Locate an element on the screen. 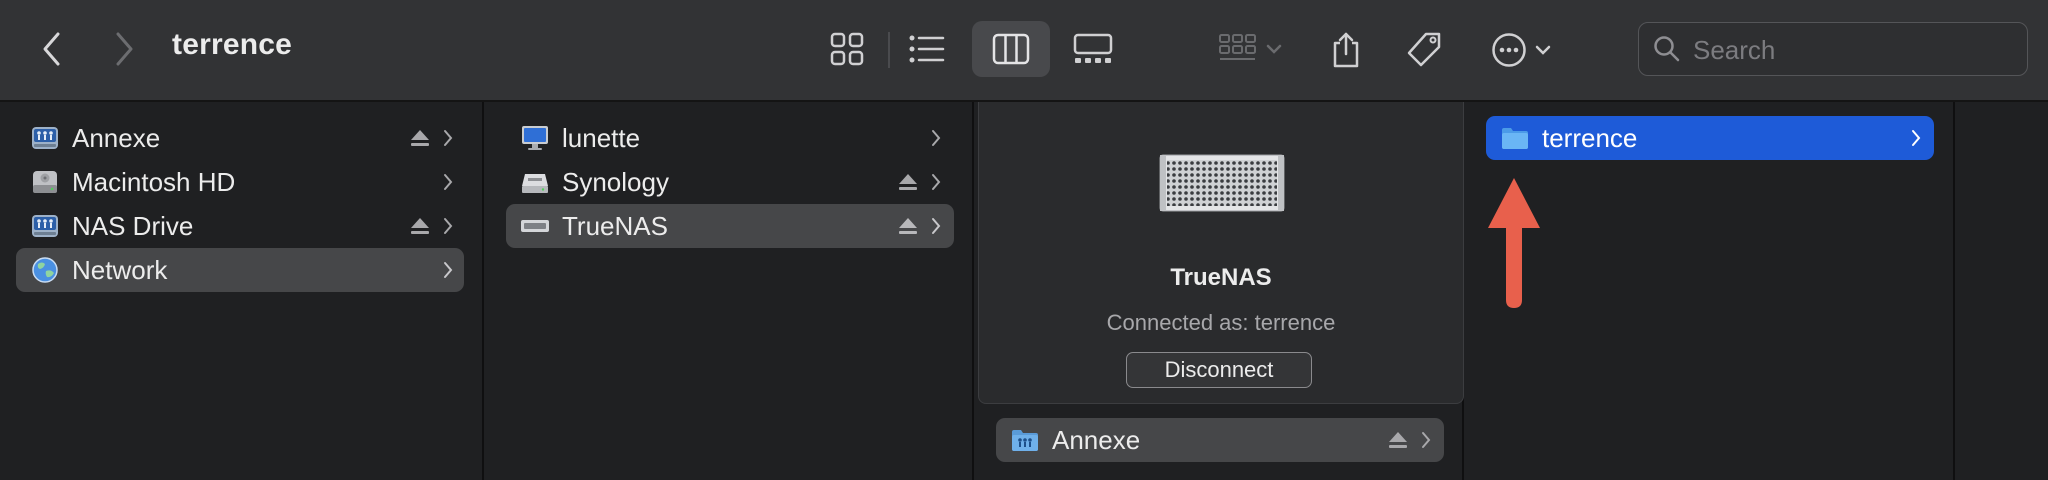  grid-icon is located at coordinates (847, 49).